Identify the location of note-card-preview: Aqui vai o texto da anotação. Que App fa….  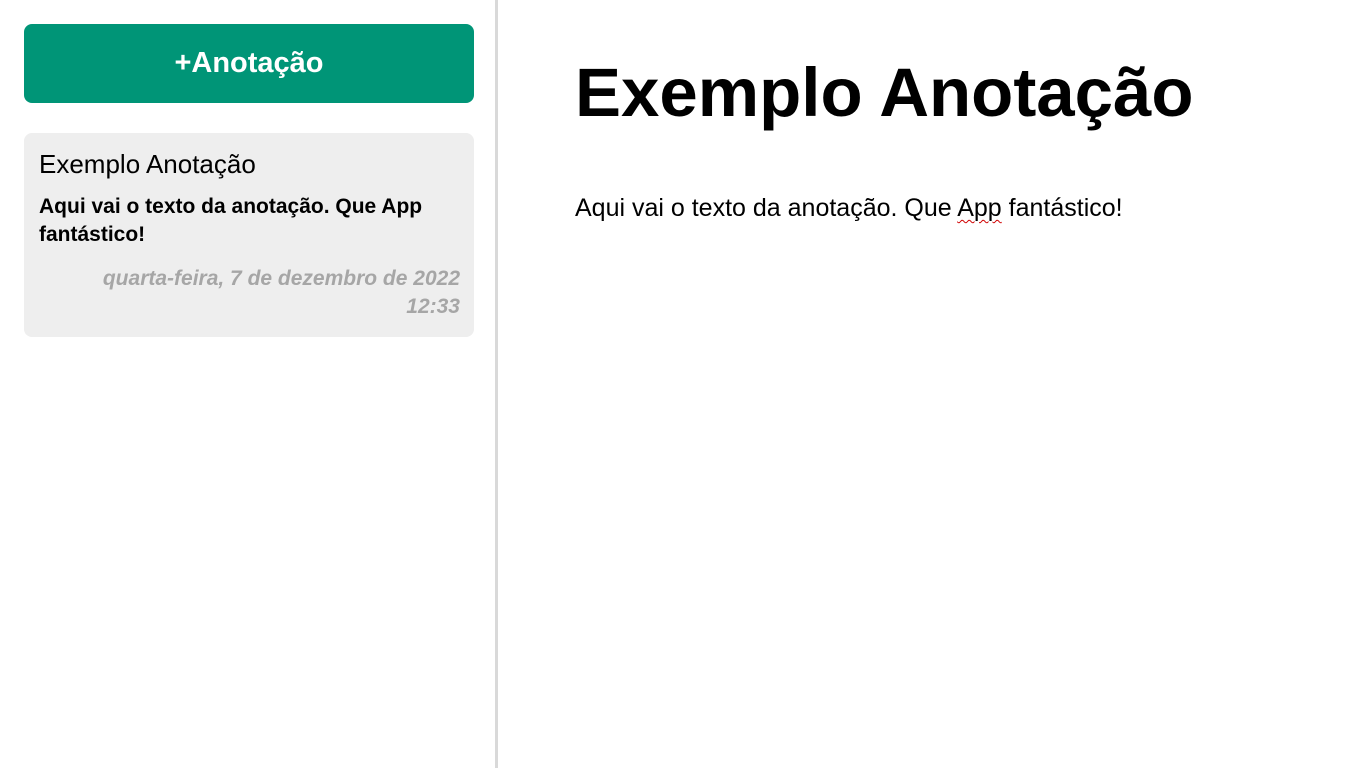
(231, 220).